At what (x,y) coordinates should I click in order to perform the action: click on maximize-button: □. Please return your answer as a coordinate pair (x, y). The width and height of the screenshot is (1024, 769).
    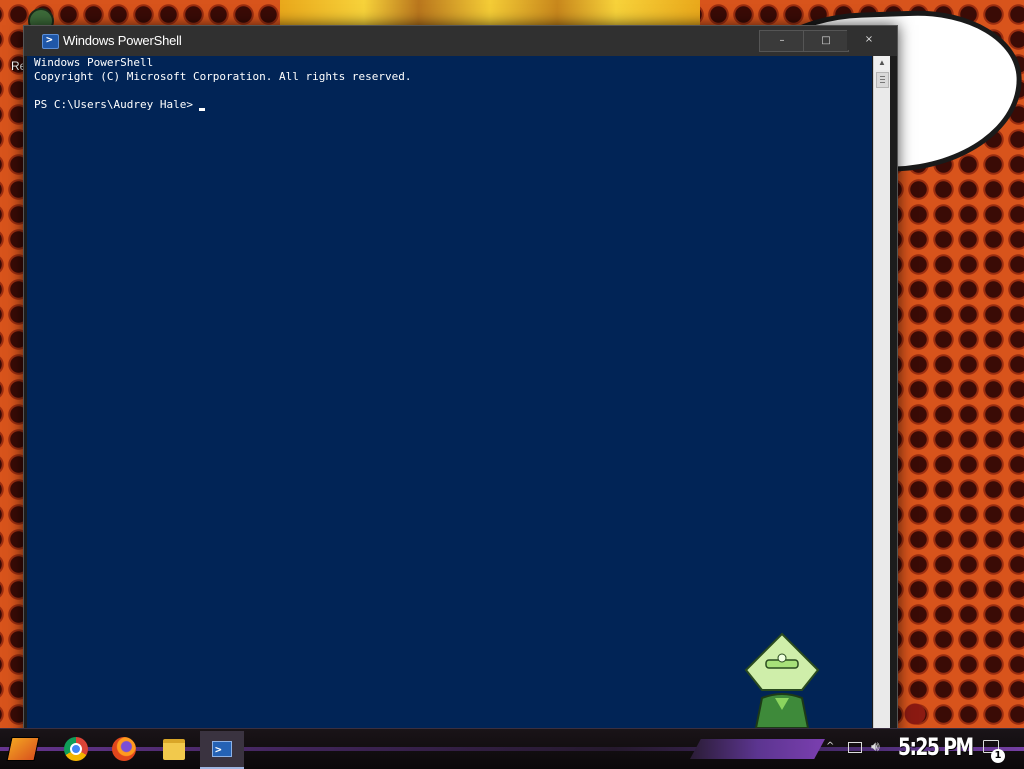
    Looking at the image, I should click on (826, 41).